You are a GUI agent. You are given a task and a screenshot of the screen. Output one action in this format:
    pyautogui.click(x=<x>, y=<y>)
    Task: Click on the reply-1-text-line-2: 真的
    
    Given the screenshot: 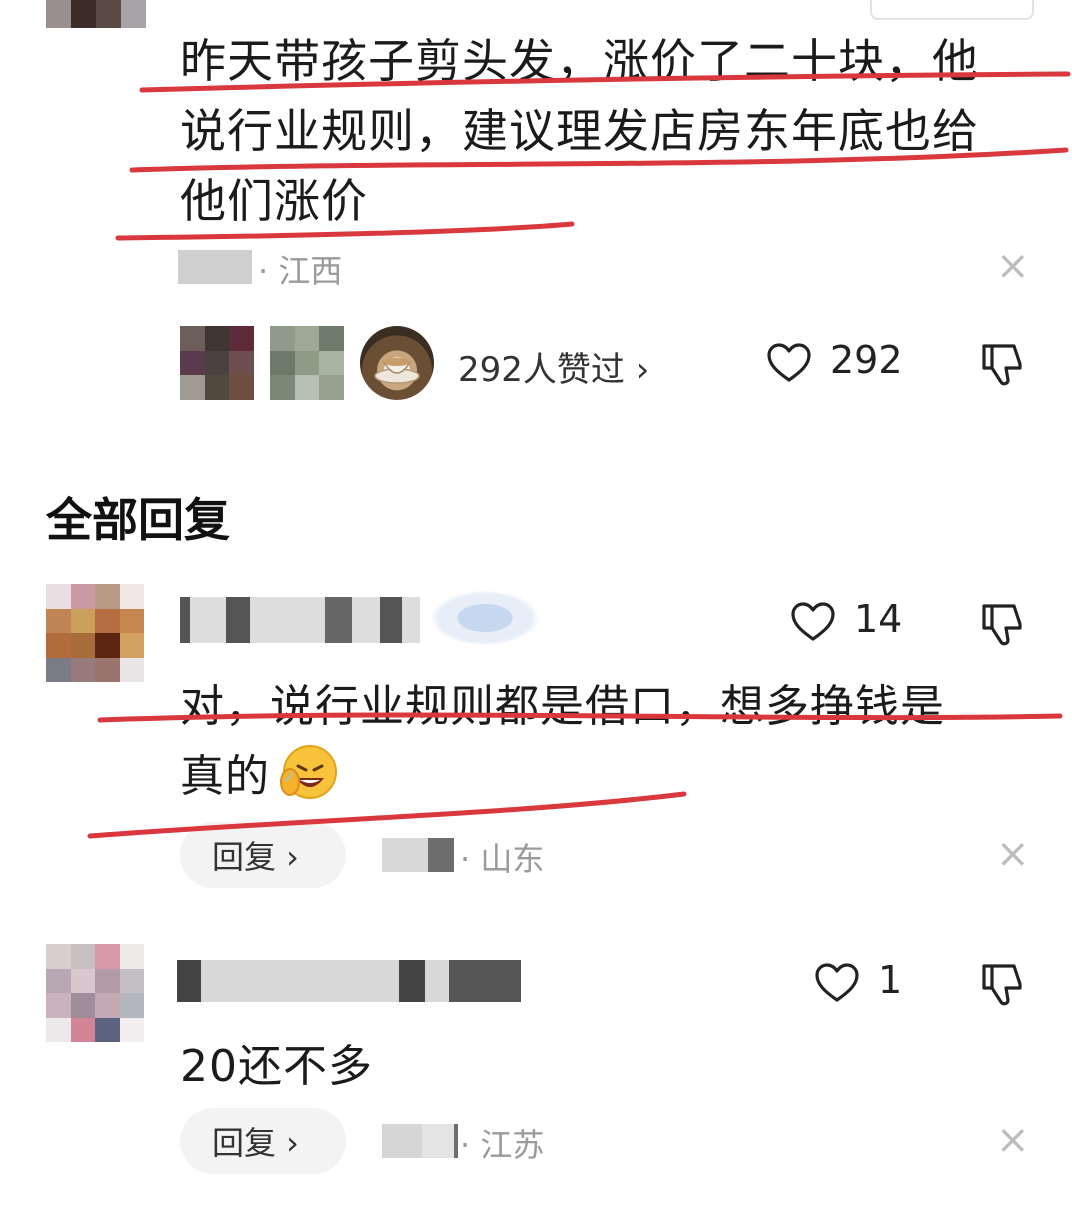 What is the action you would take?
    pyautogui.click(x=260, y=772)
    